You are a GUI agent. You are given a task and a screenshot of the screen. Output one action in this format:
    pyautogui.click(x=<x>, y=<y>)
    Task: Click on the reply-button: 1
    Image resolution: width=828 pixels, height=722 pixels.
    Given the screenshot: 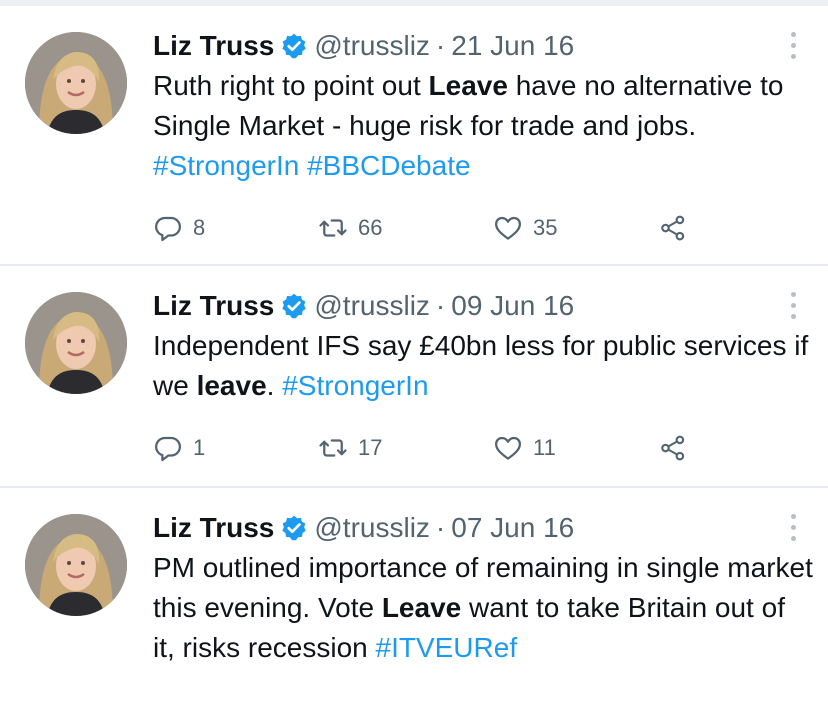 What is the action you would take?
    pyautogui.click(x=179, y=448)
    